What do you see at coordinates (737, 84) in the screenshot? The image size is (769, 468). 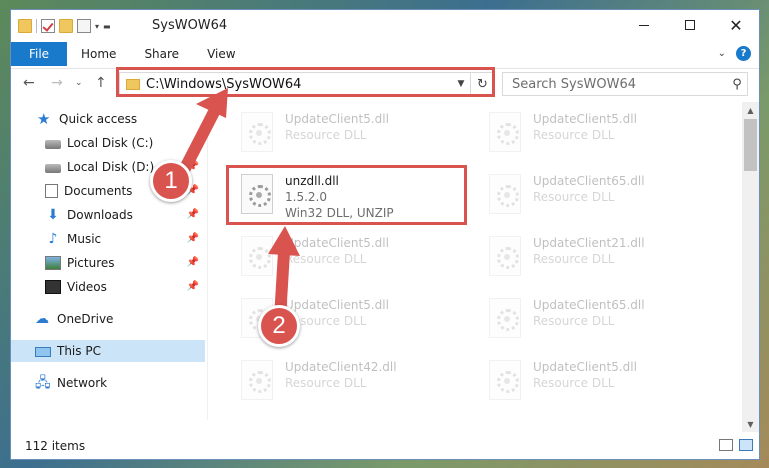 I see `search-icon: ⚲` at bounding box center [737, 84].